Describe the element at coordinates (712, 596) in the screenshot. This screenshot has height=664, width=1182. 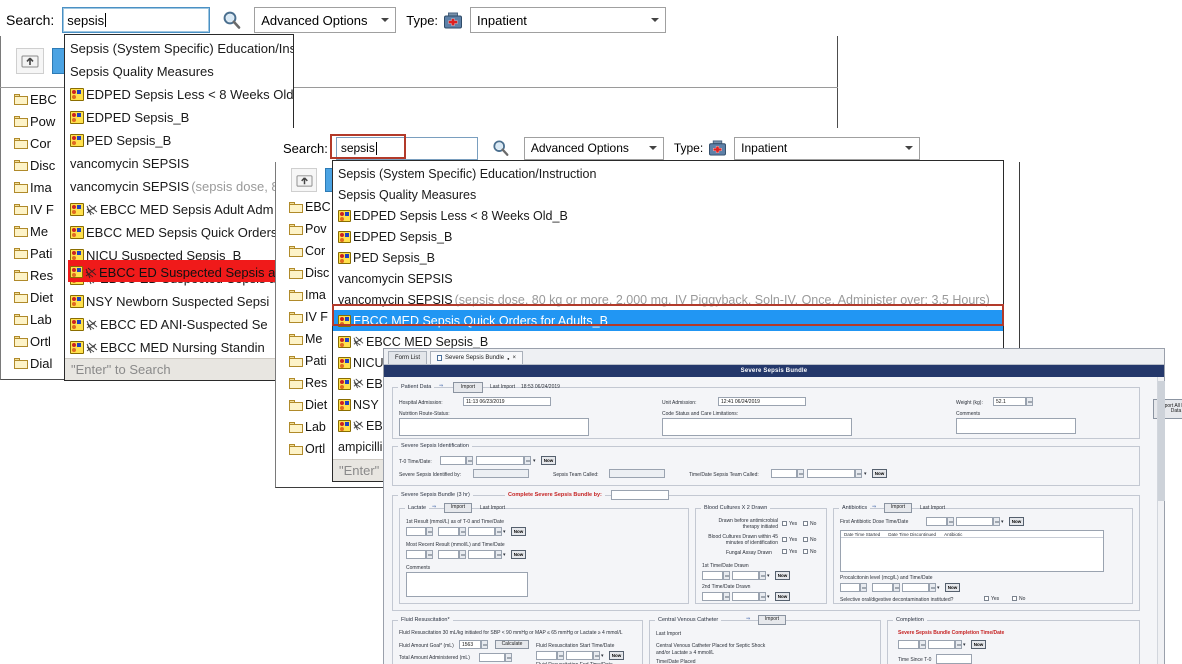
I see `second-culture-time-input` at that location.